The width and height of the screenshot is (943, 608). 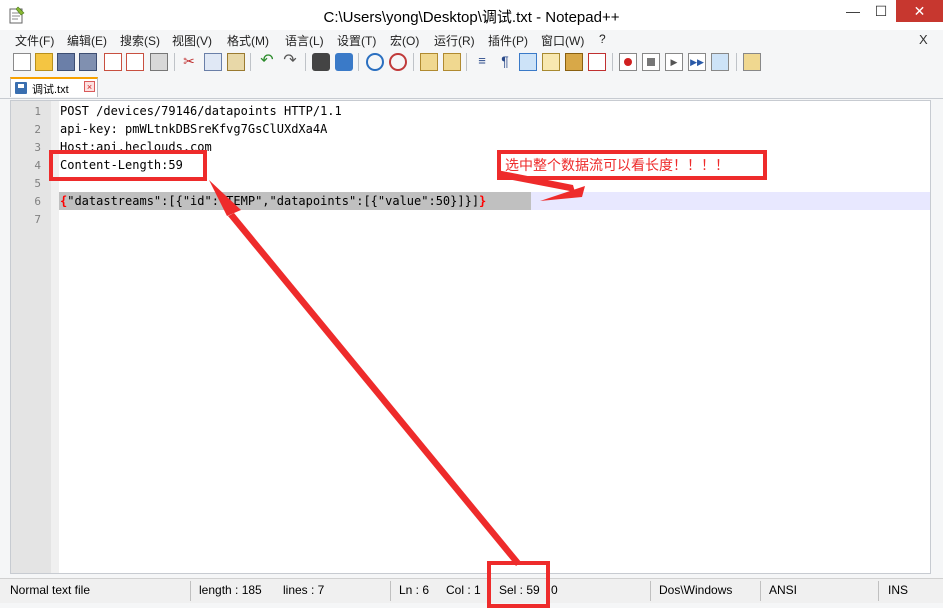 What do you see at coordinates (321, 62) in the screenshot?
I see `find-icon` at bounding box center [321, 62].